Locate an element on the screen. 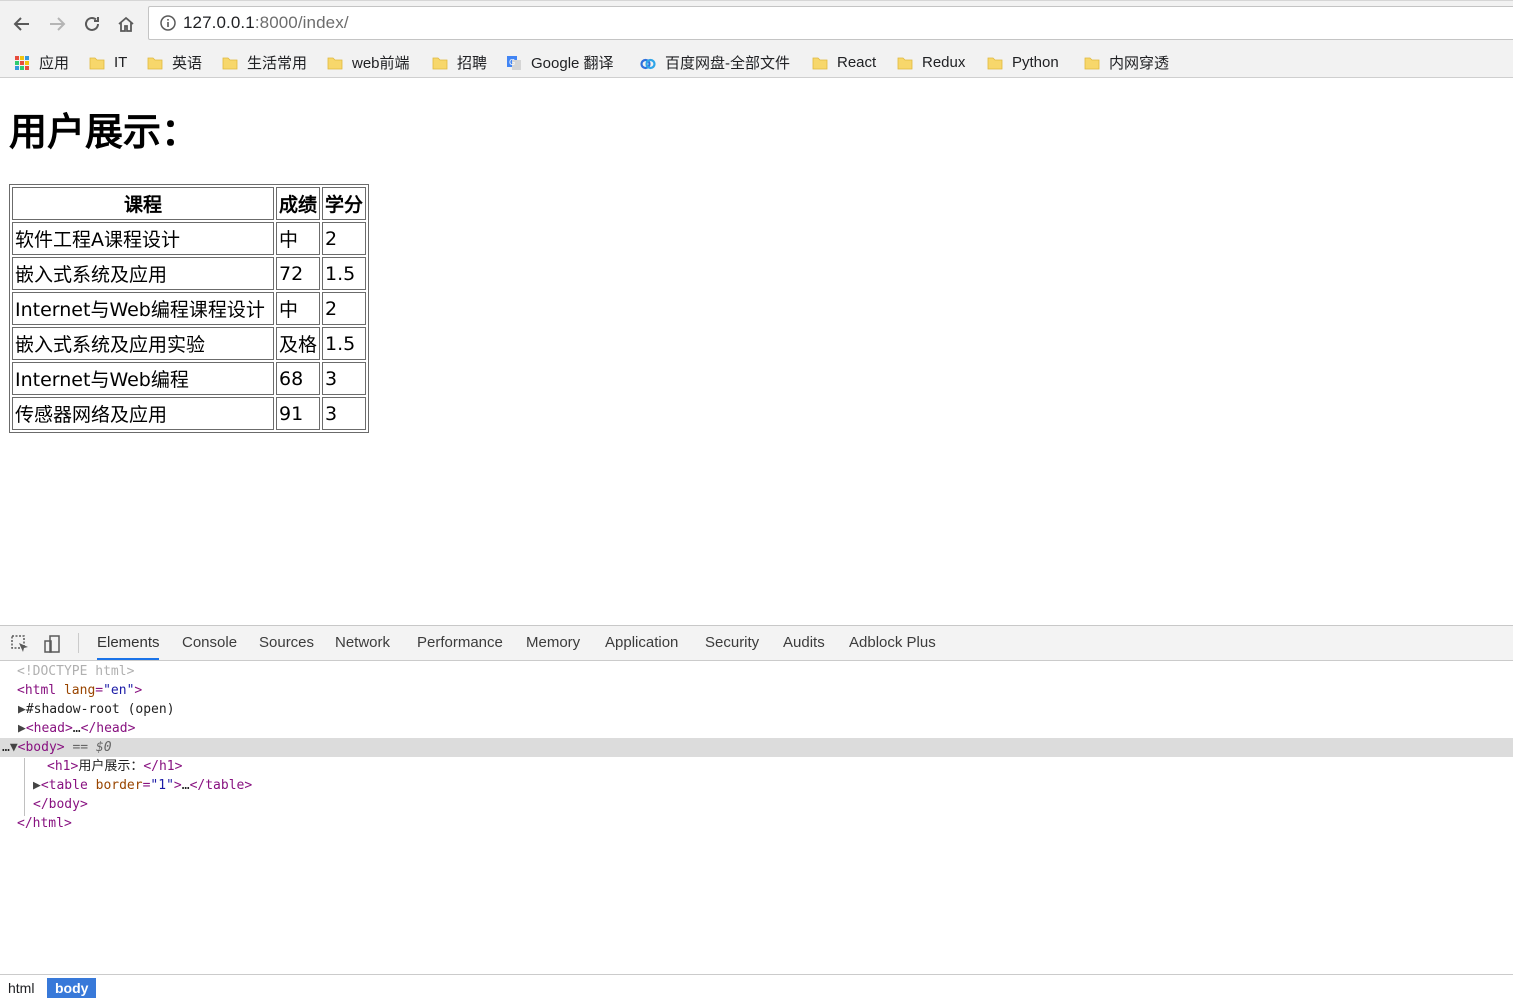  home-button is located at coordinates (126, 24).